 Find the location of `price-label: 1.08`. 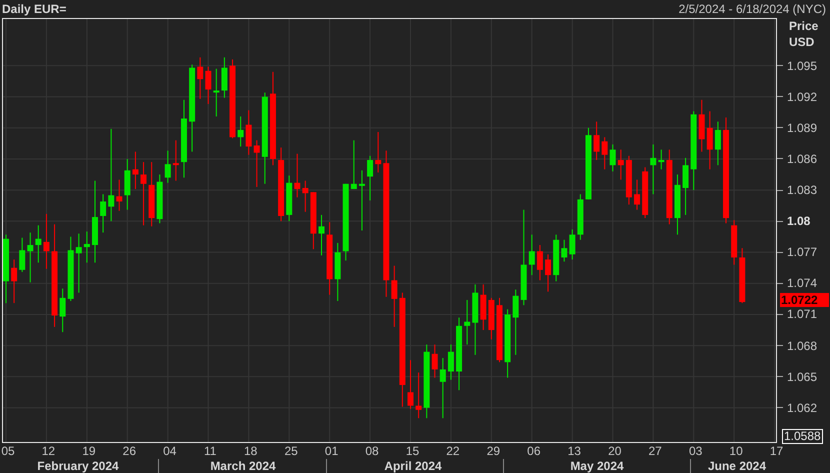

price-label: 1.08 is located at coordinates (798, 221).